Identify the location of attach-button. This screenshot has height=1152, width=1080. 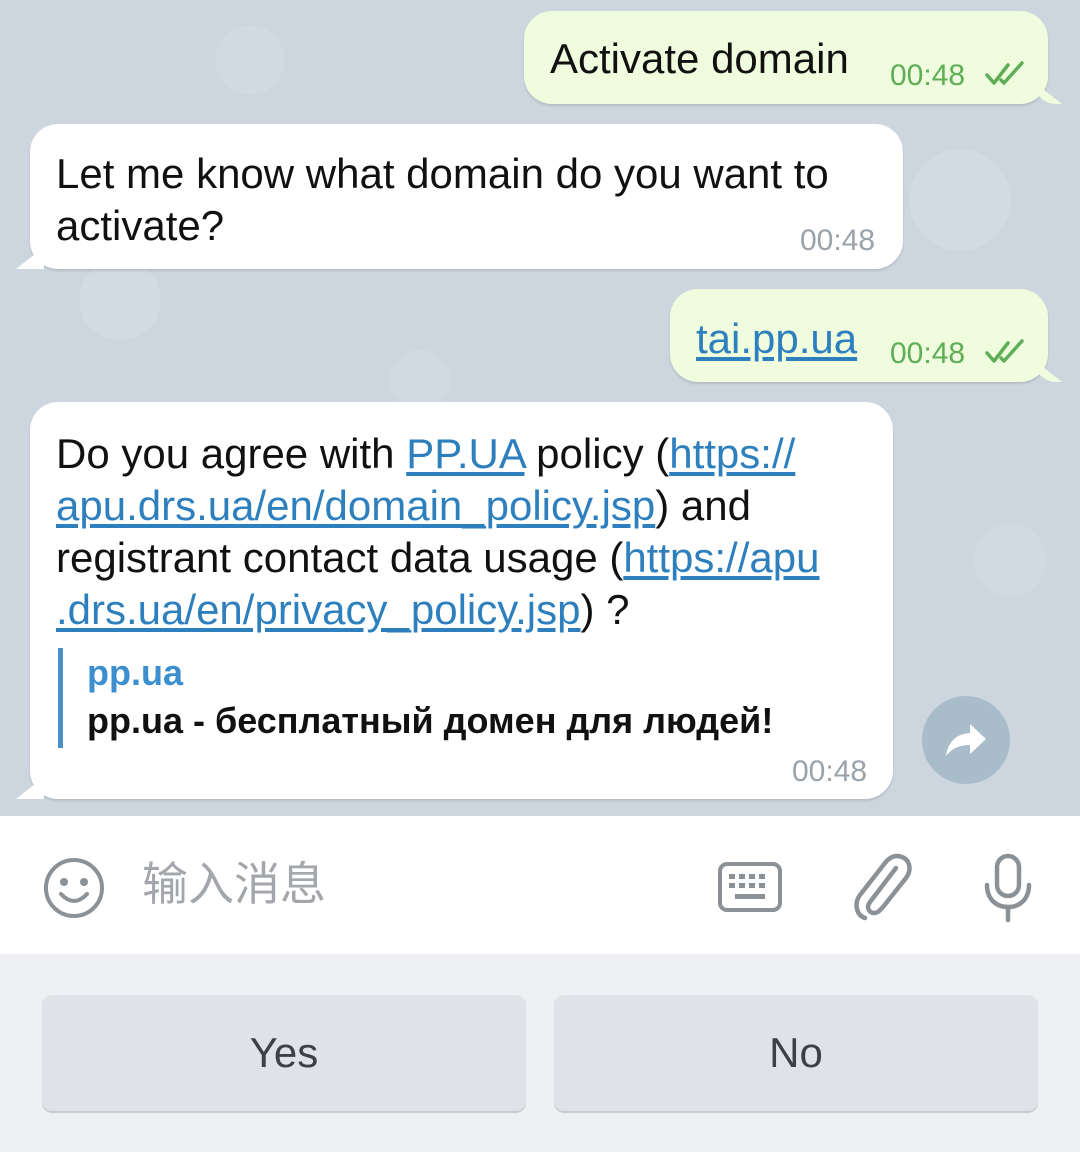
(883, 887).